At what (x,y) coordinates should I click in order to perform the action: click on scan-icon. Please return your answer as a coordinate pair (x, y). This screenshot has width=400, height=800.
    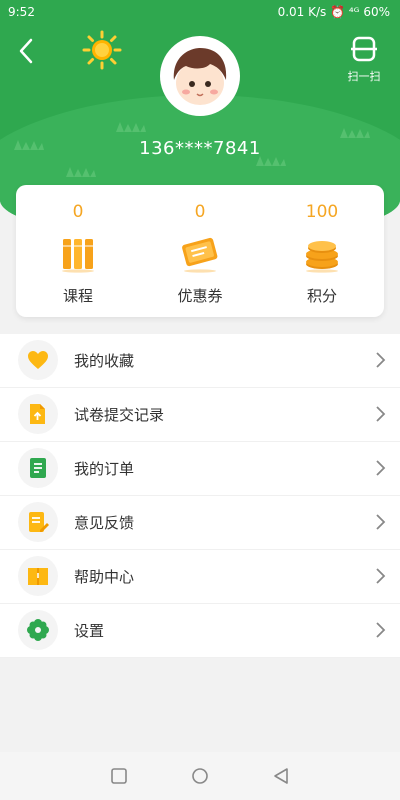
    Looking at the image, I should click on (364, 49).